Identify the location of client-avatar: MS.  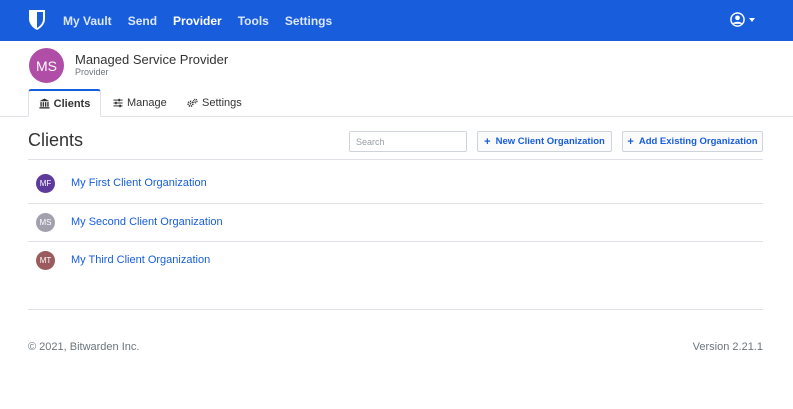
(45, 222).